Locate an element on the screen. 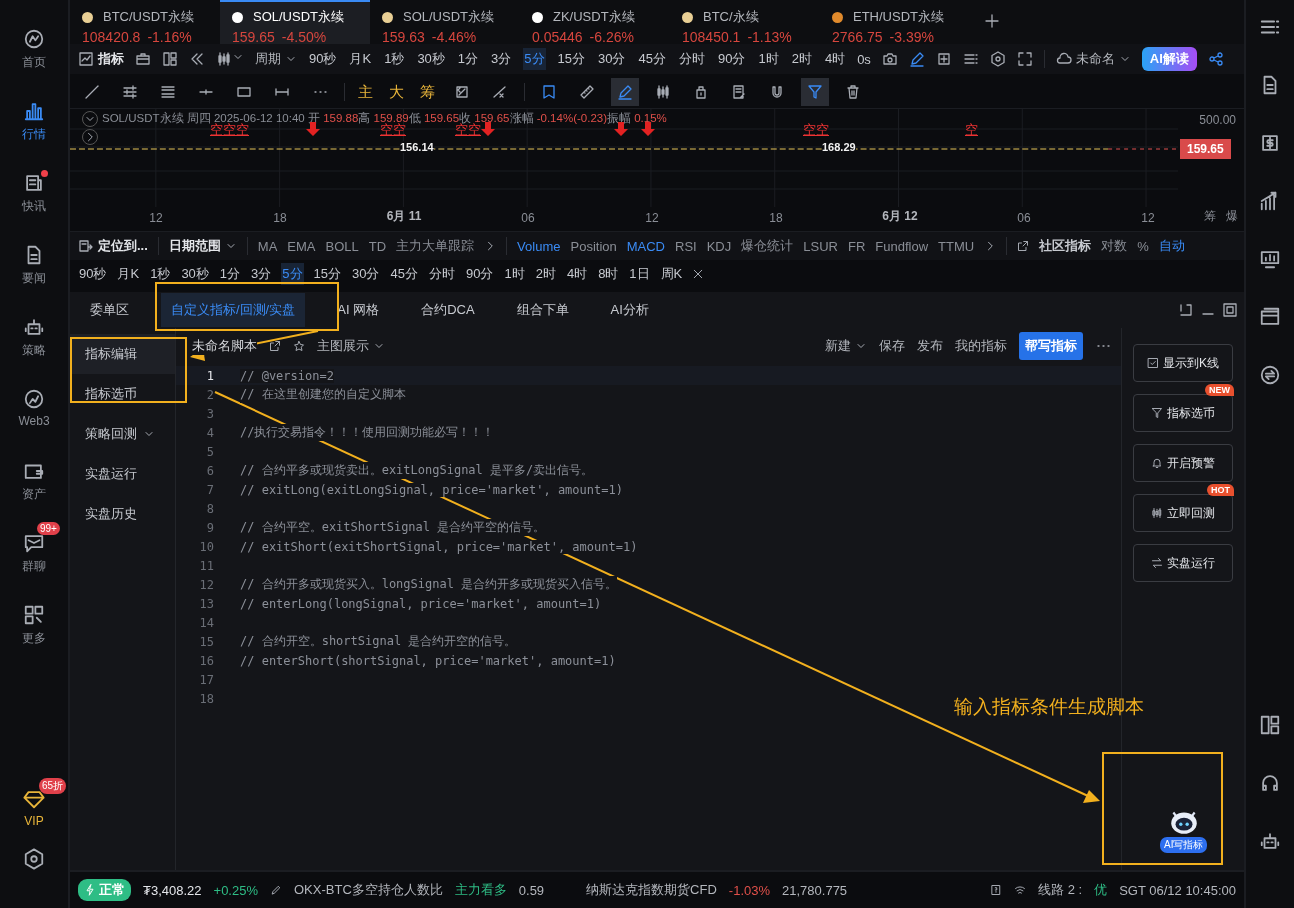 This screenshot has height=908, width=1294. external-link-icon is located at coordinates (1023, 246).